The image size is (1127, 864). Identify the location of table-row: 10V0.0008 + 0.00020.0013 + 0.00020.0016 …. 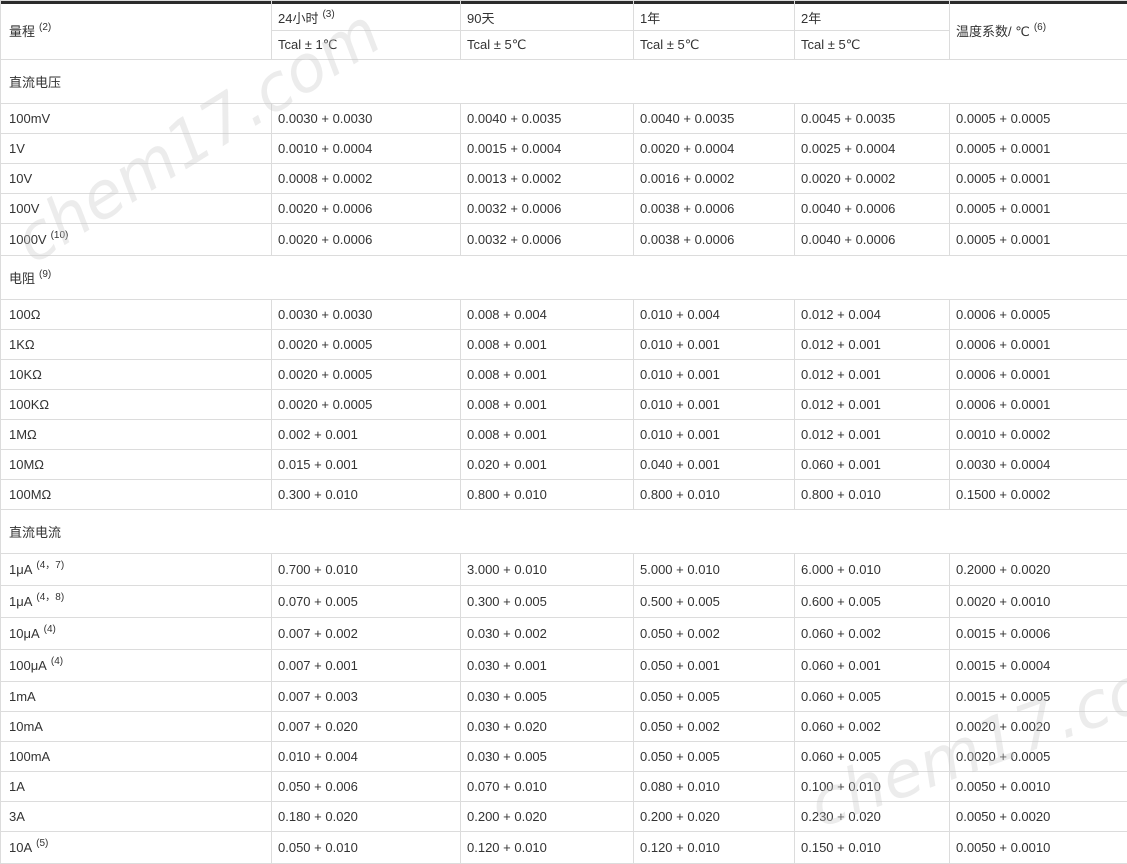
(564, 179).